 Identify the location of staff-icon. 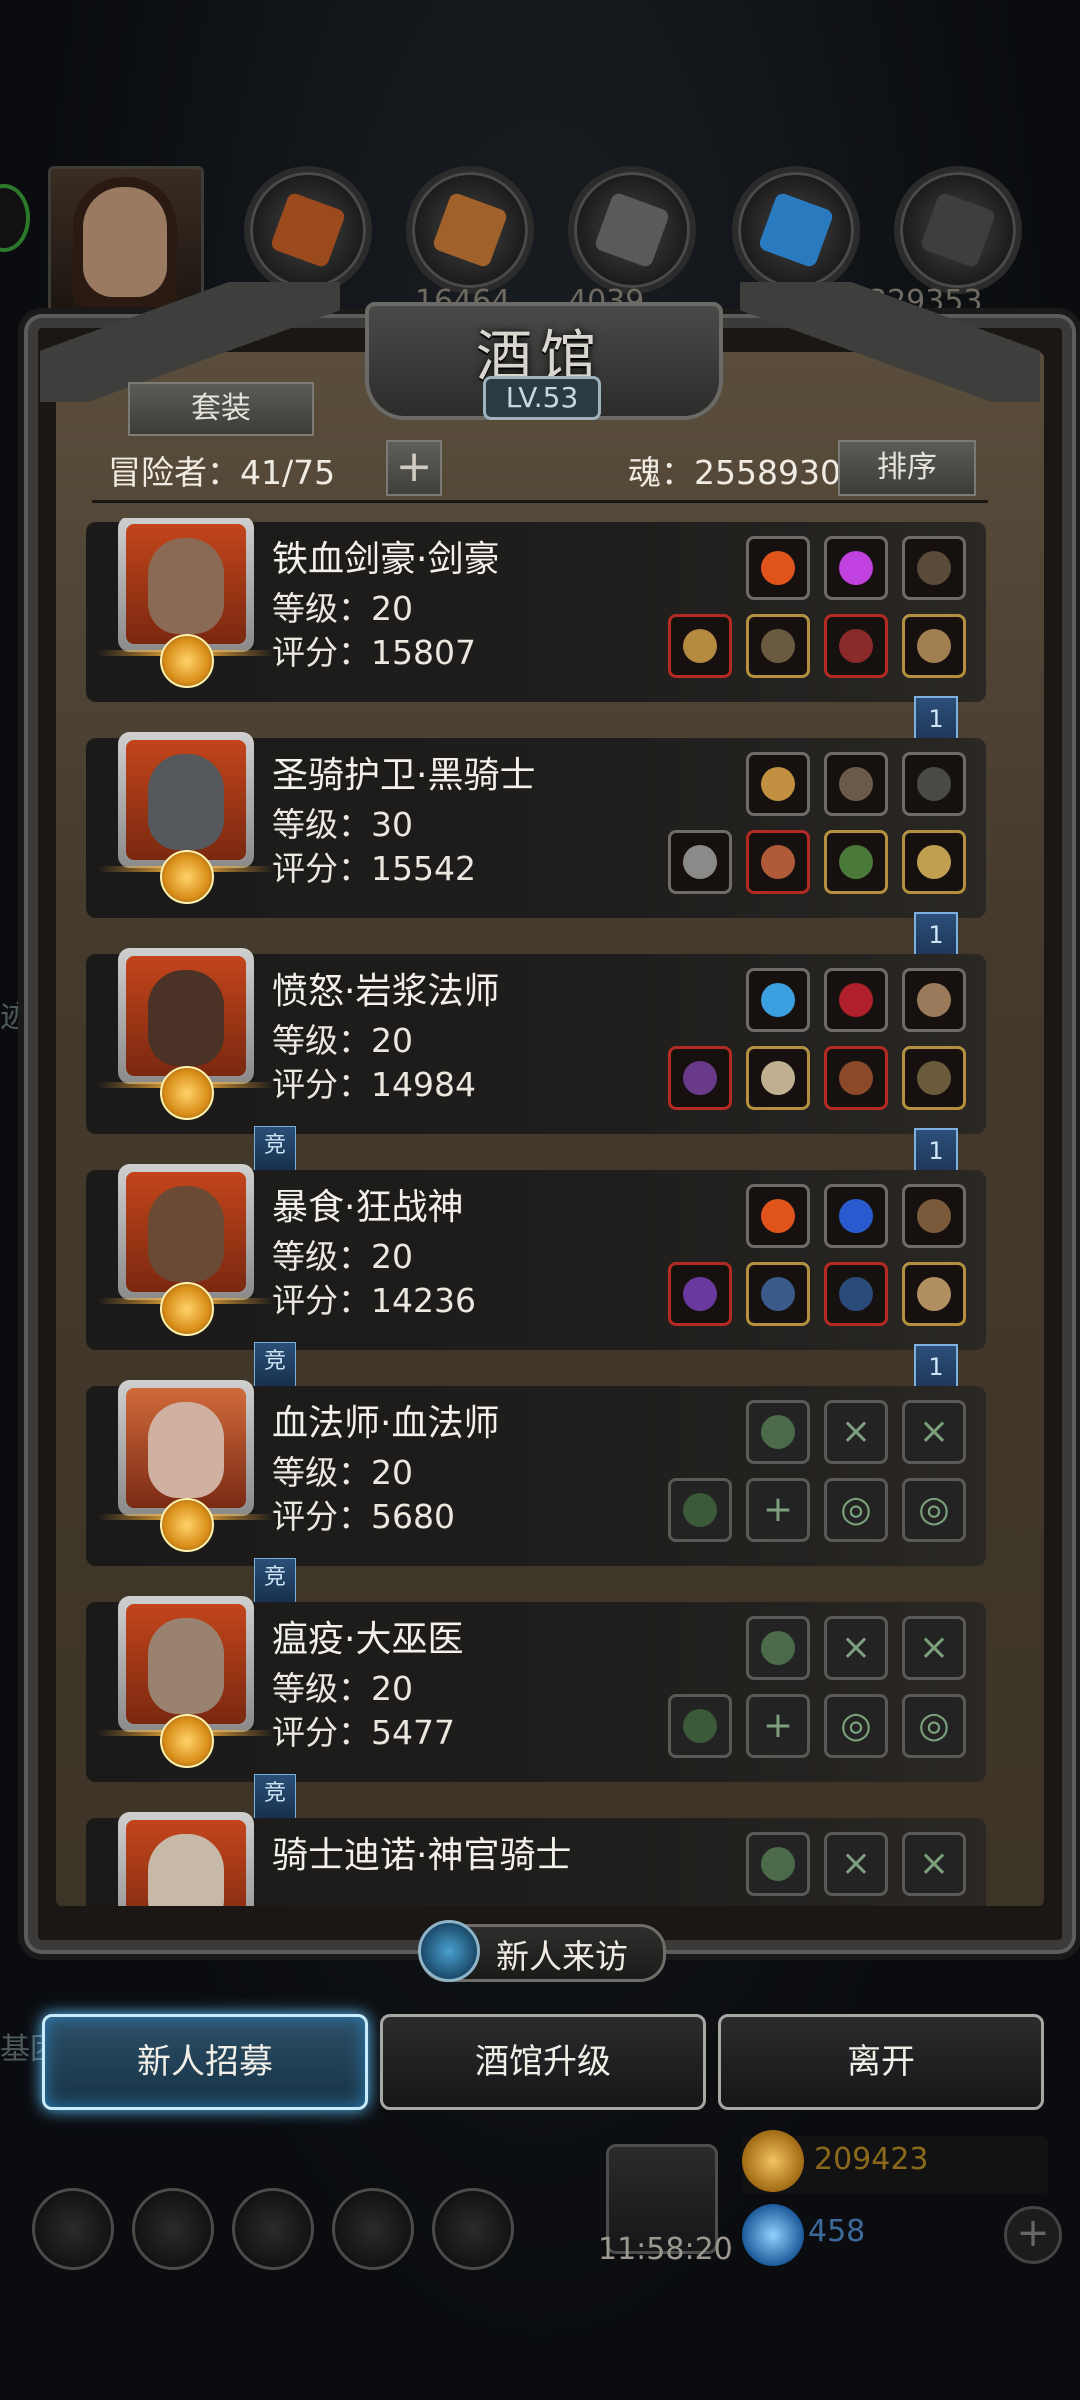
(700, 1078).